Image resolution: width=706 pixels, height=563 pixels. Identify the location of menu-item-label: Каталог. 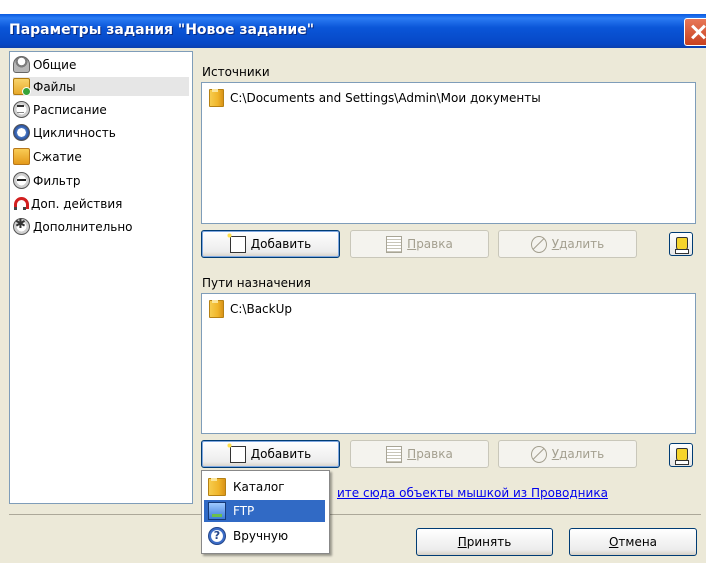
(259, 487).